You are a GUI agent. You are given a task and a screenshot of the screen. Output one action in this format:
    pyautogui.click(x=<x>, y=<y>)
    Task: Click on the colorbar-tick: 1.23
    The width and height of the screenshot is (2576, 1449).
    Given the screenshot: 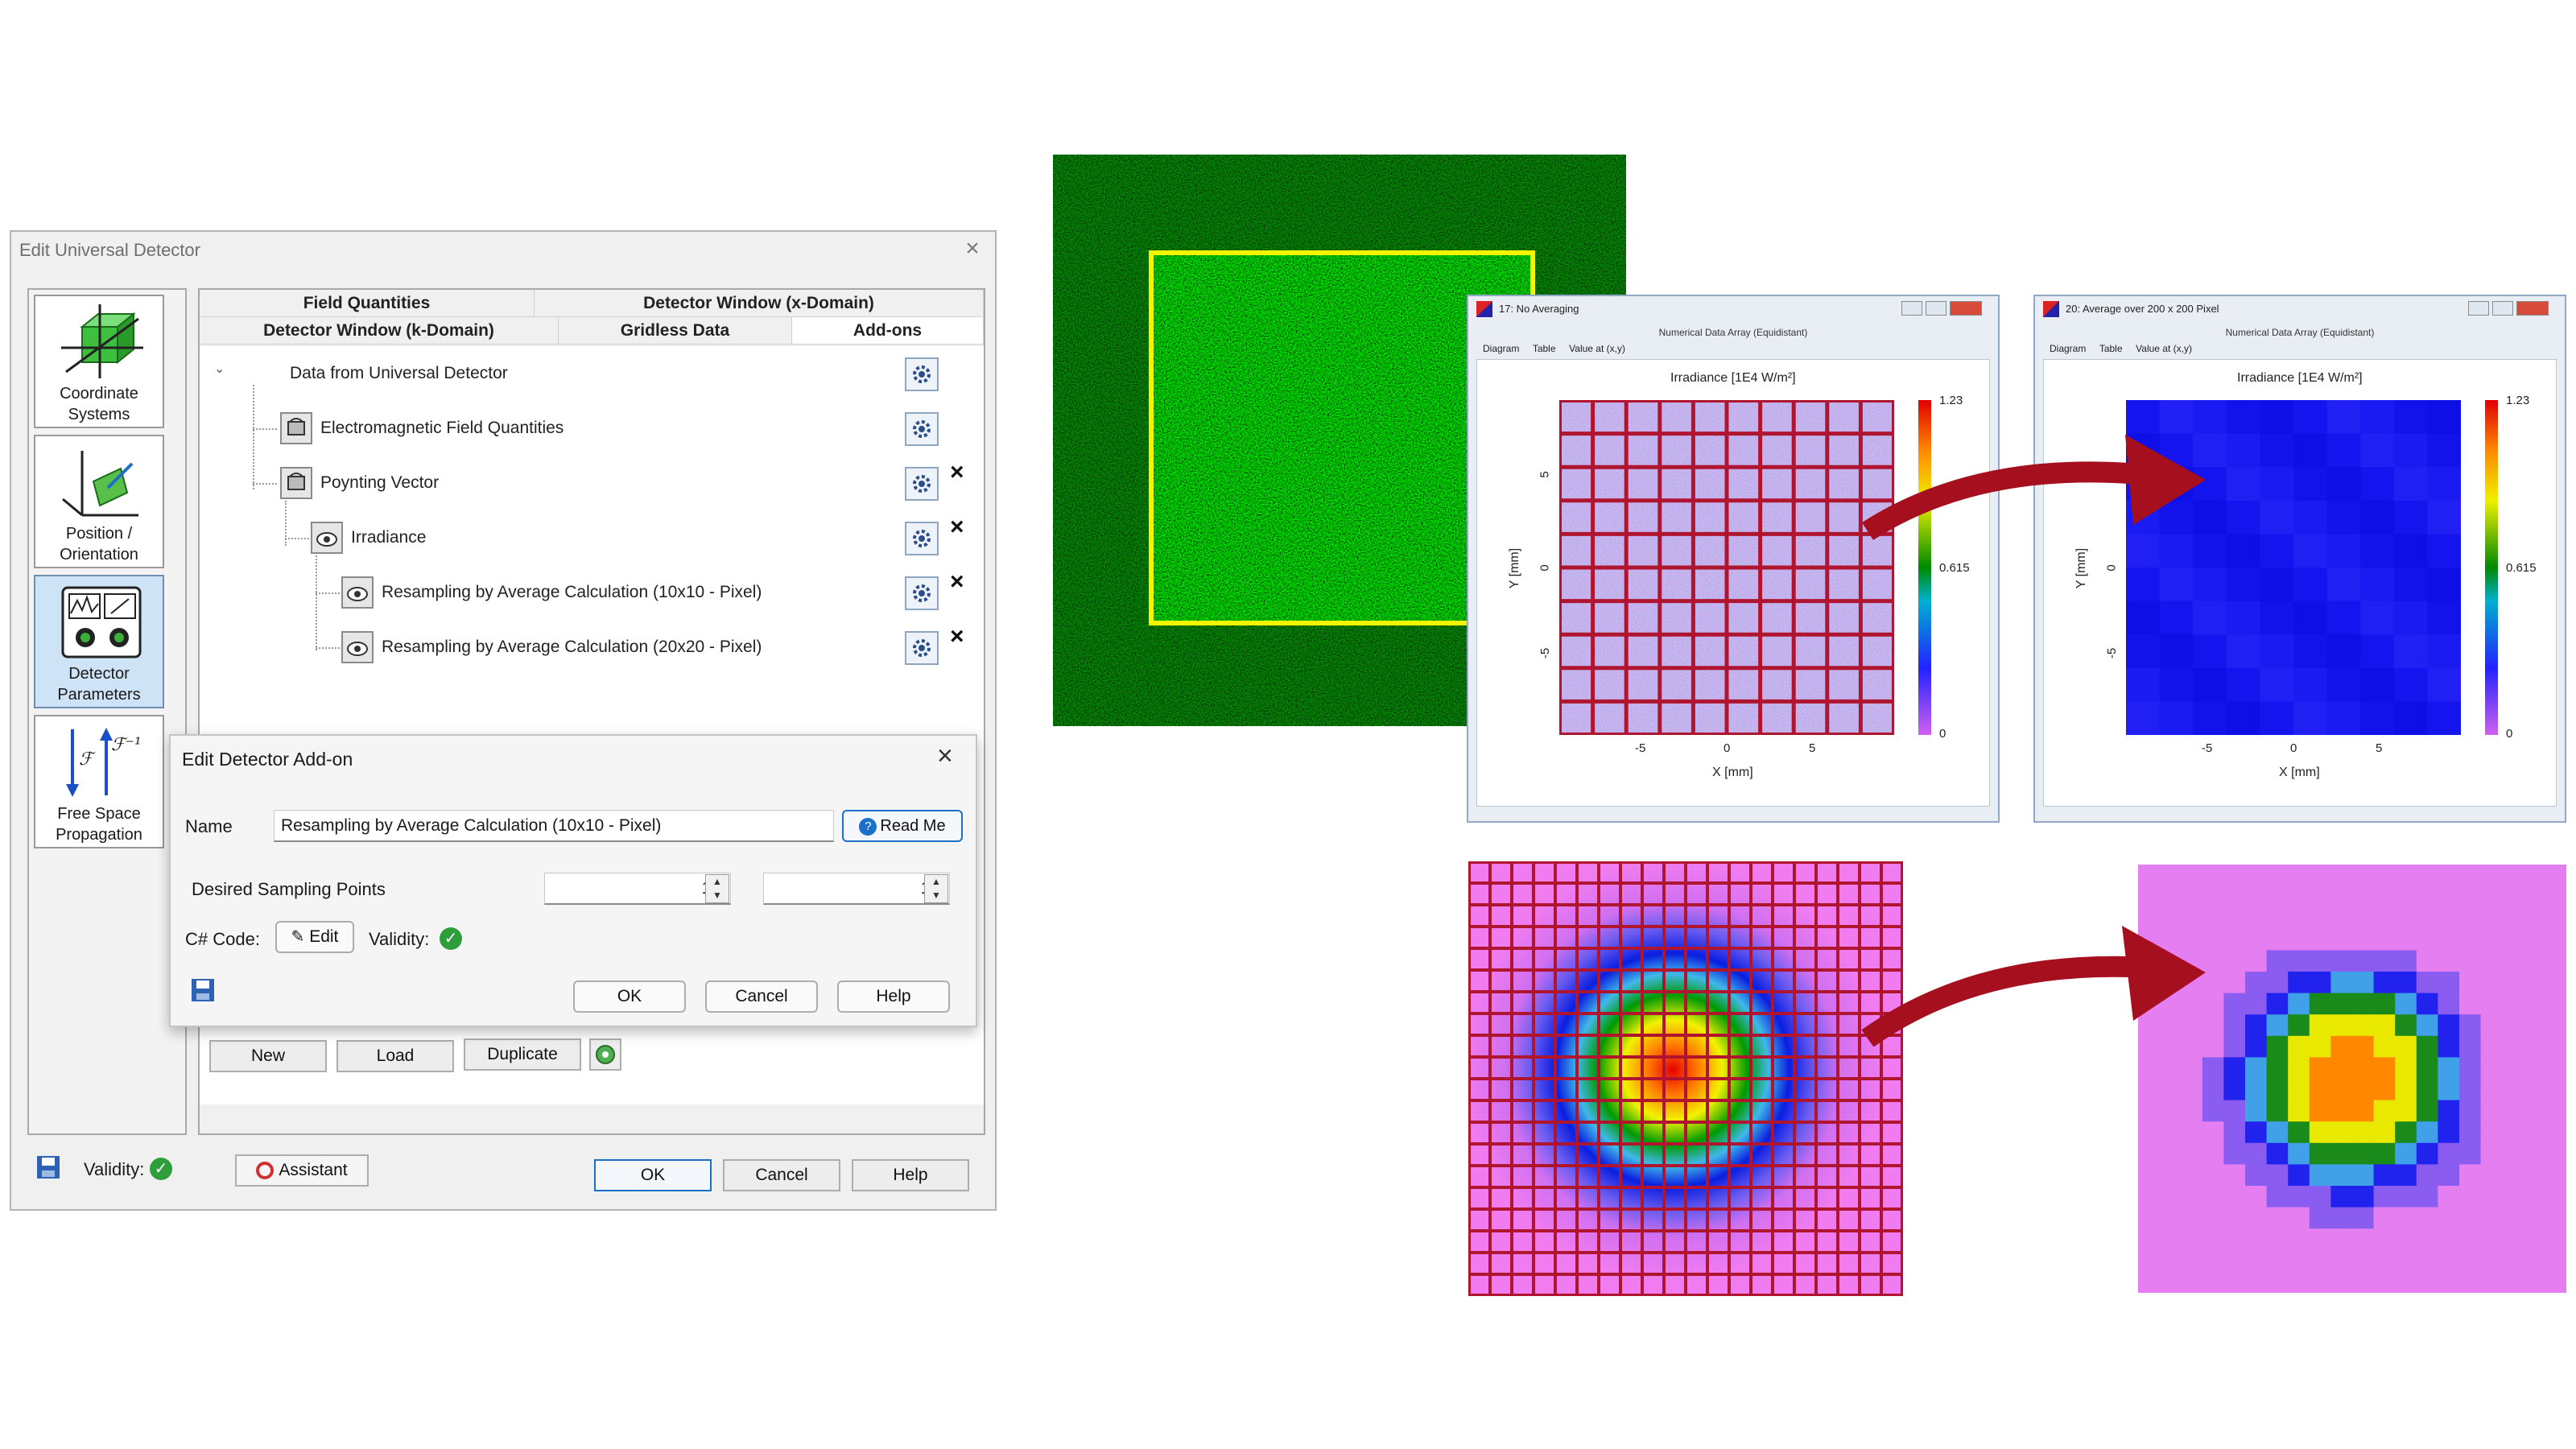 What is the action you would take?
    pyautogui.click(x=2518, y=400)
    